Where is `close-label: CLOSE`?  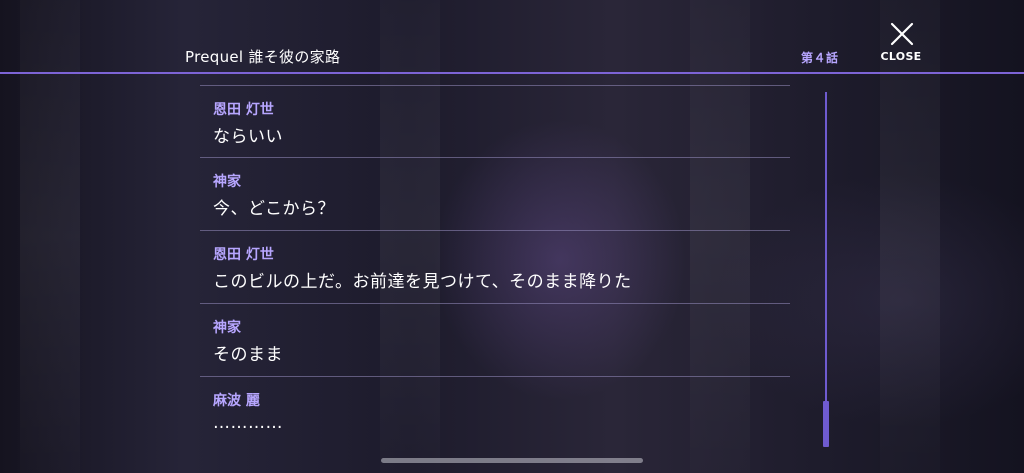 close-label: CLOSE is located at coordinates (901, 56).